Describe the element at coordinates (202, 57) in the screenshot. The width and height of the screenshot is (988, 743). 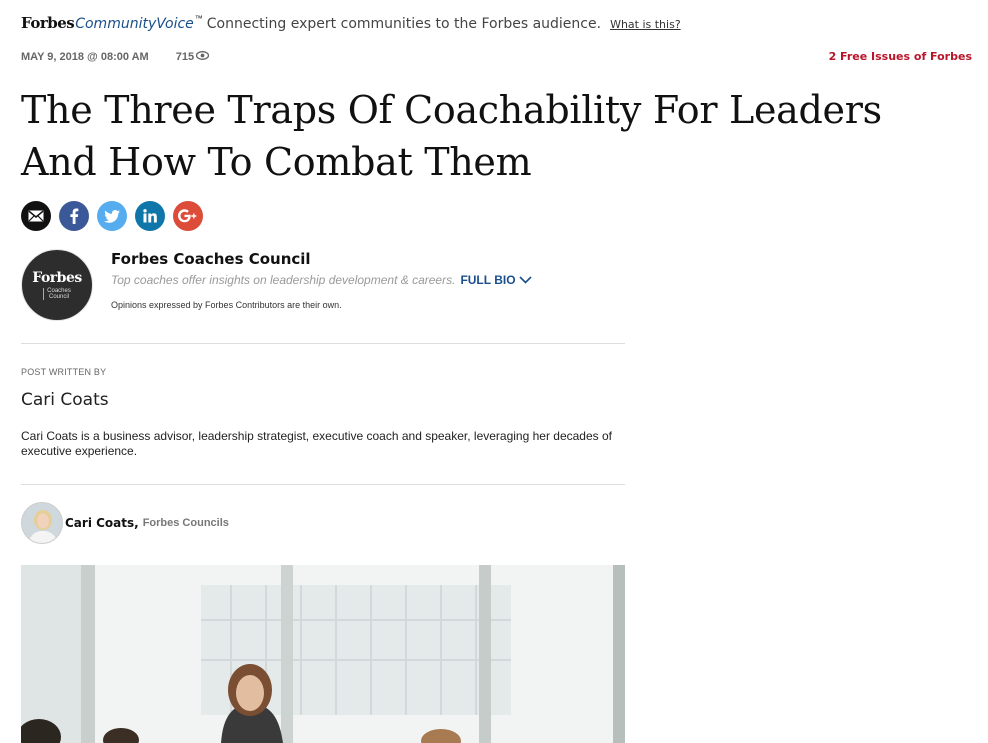
I see `eye-icon` at that location.